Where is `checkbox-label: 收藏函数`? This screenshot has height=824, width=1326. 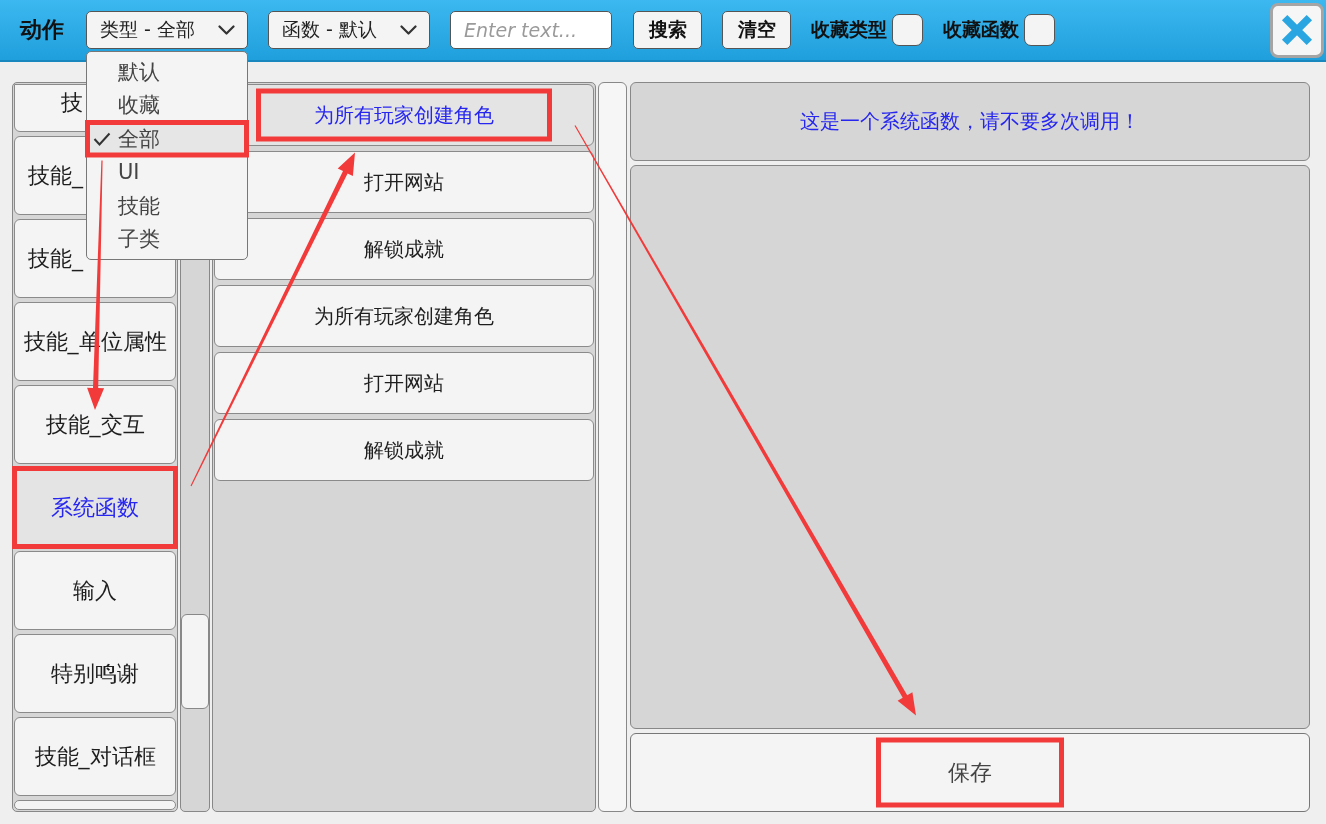 checkbox-label: 收藏函数 is located at coordinates (981, 29).